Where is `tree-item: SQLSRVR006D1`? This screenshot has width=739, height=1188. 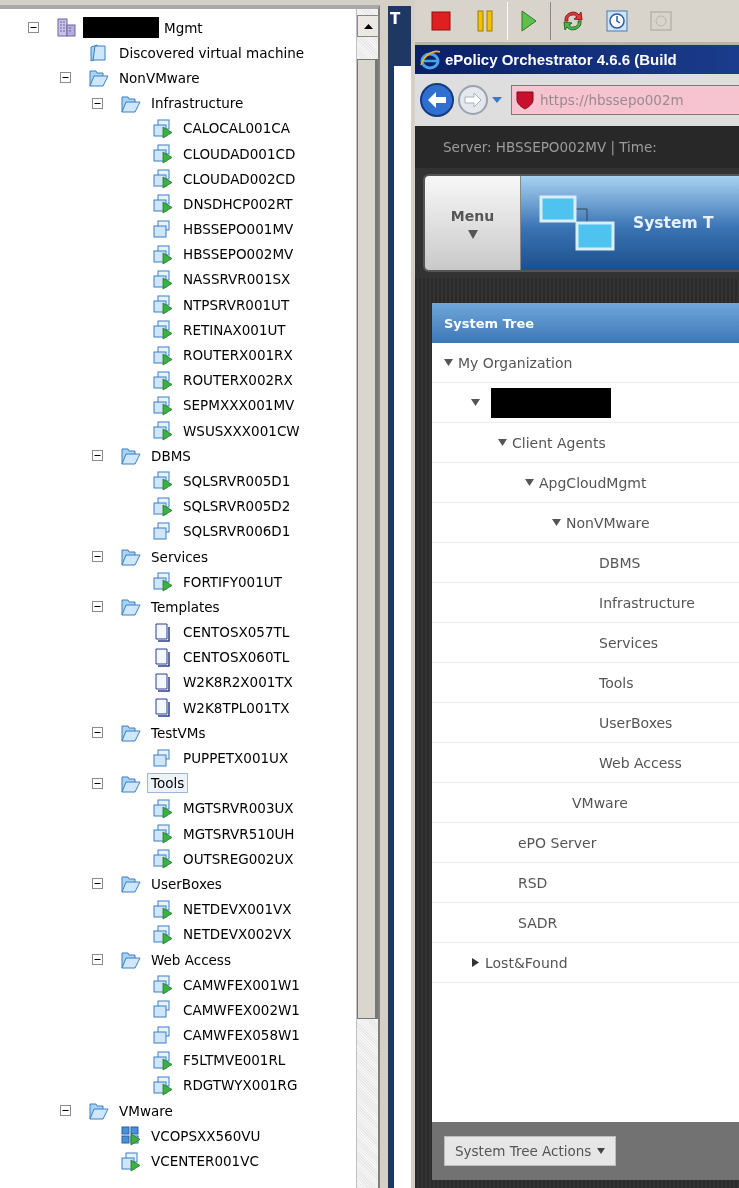 tree-item: SQLSRVR006D1 is located at coordinates (237, 531).